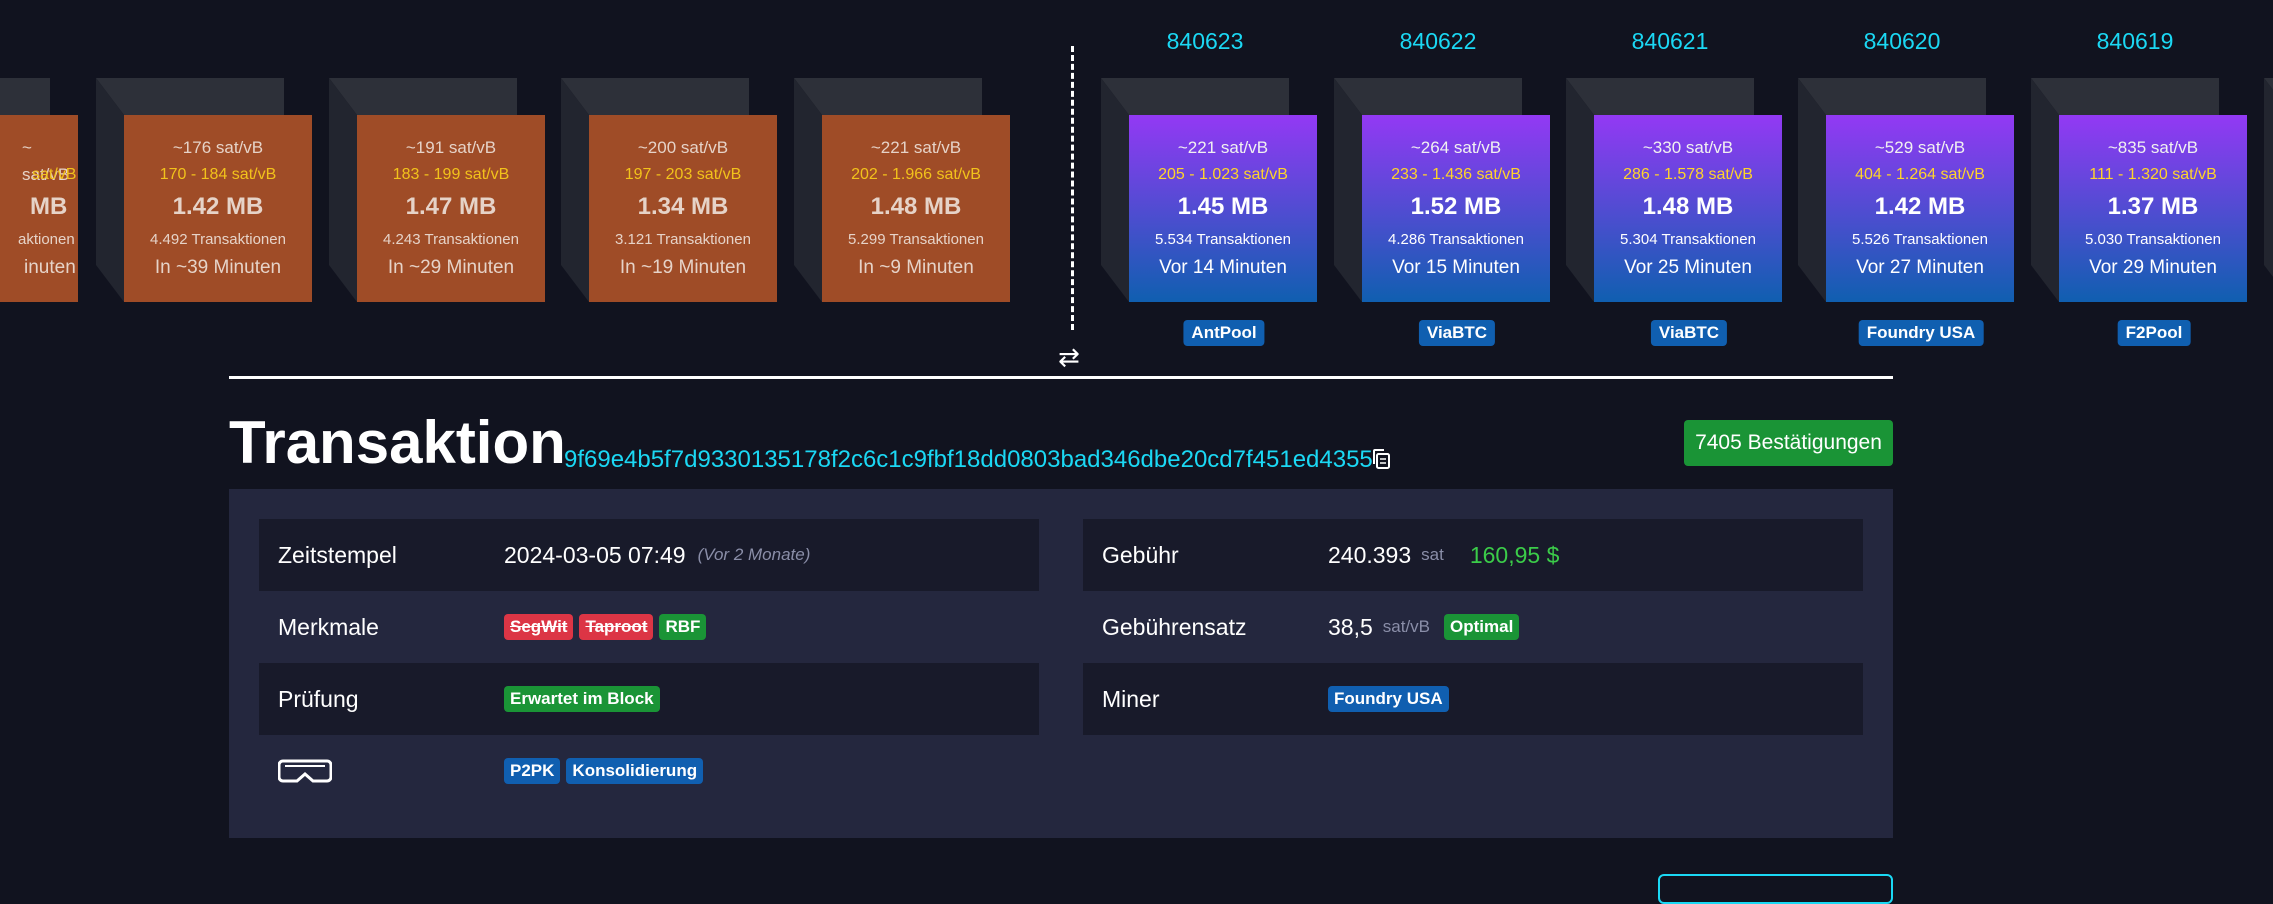 The width and height of the screenshot is (2273, 904). Describe the element at coordinates (1370, 554) in the screenshot. I see `fee-value: 240.393` at that location.